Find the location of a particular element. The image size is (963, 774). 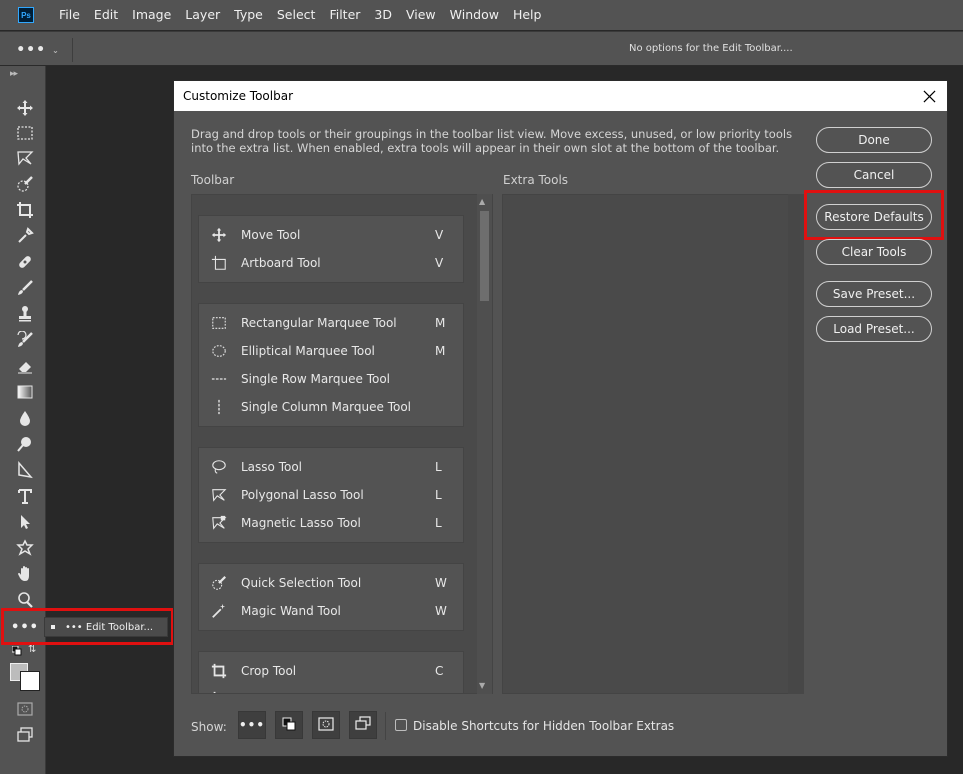

blur-icon is located at coordinates (25, 418).